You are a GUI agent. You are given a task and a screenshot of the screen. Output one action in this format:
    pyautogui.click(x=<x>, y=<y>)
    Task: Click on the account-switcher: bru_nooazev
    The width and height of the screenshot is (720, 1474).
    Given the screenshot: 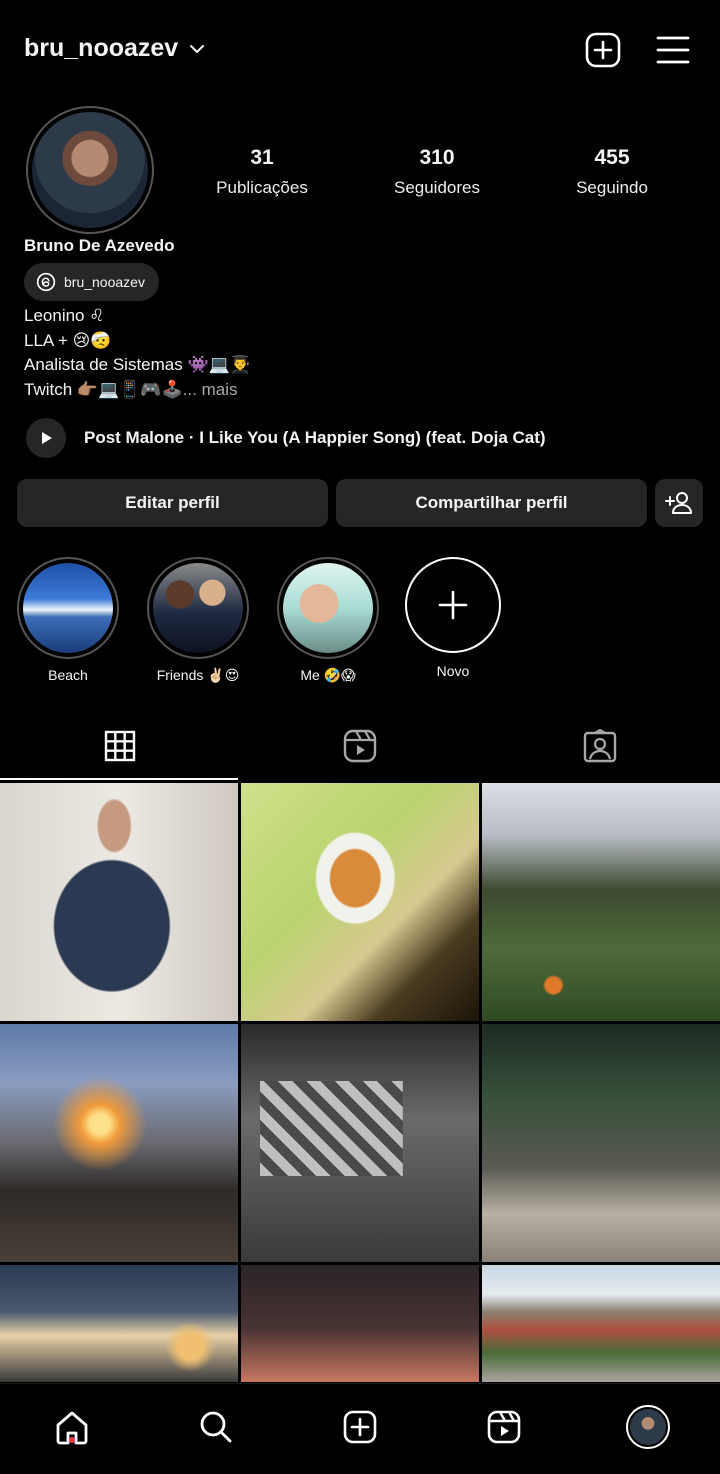 What is the action you would take?
    pyautogui.click(x=115, y=48)
    